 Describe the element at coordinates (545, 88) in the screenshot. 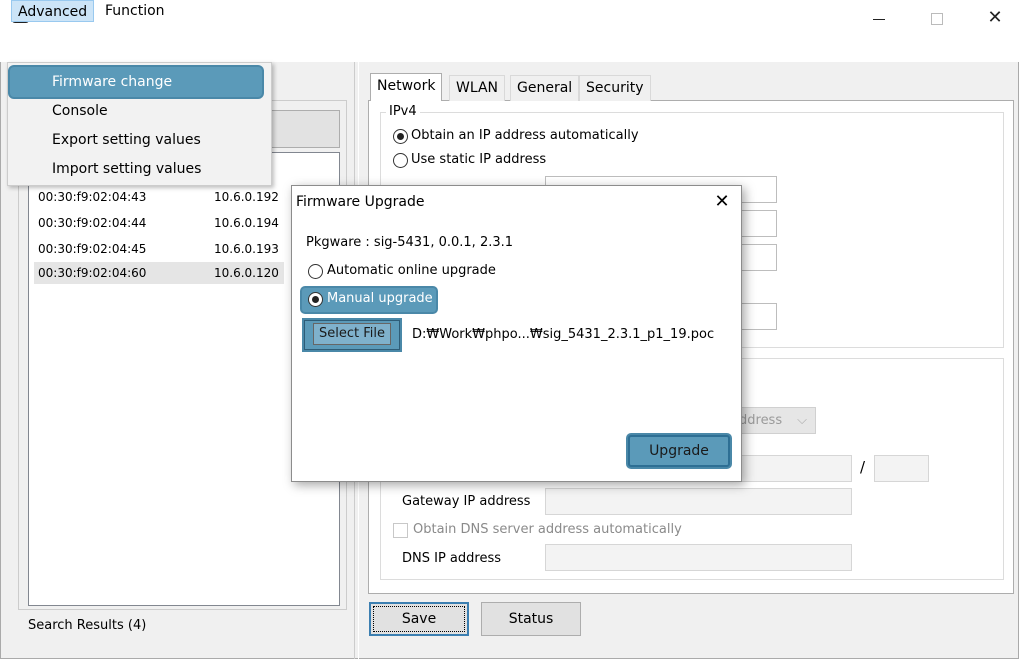

I see `tab-general: General` at that location.